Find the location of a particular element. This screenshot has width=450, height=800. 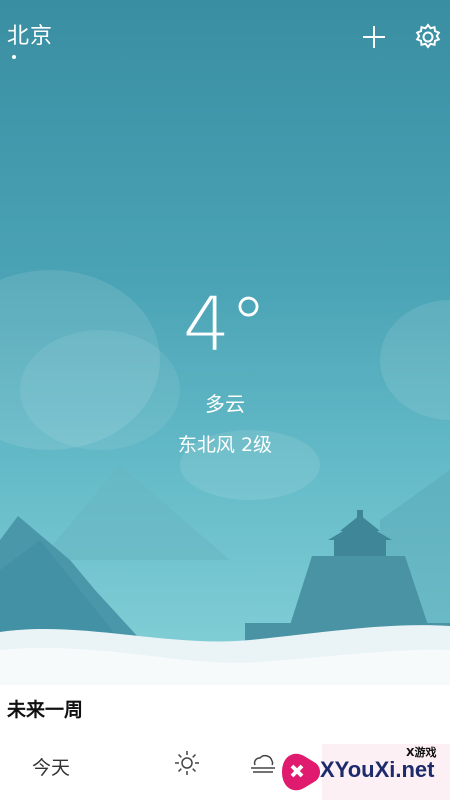

settings-button is located at coordinates (428, 37).